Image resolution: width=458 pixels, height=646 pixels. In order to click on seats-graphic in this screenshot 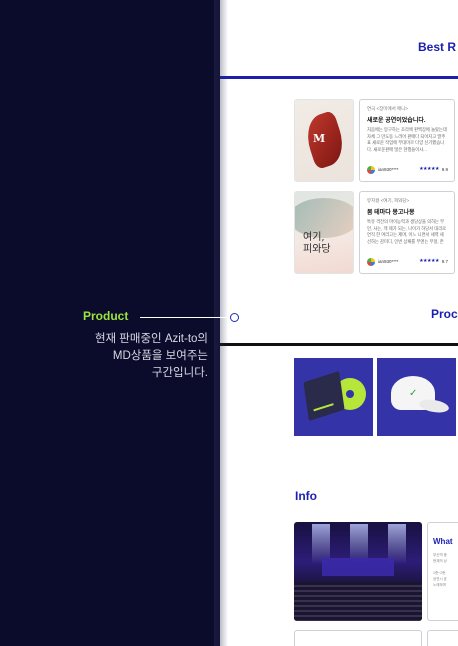, I will do `click(358, 601)`.